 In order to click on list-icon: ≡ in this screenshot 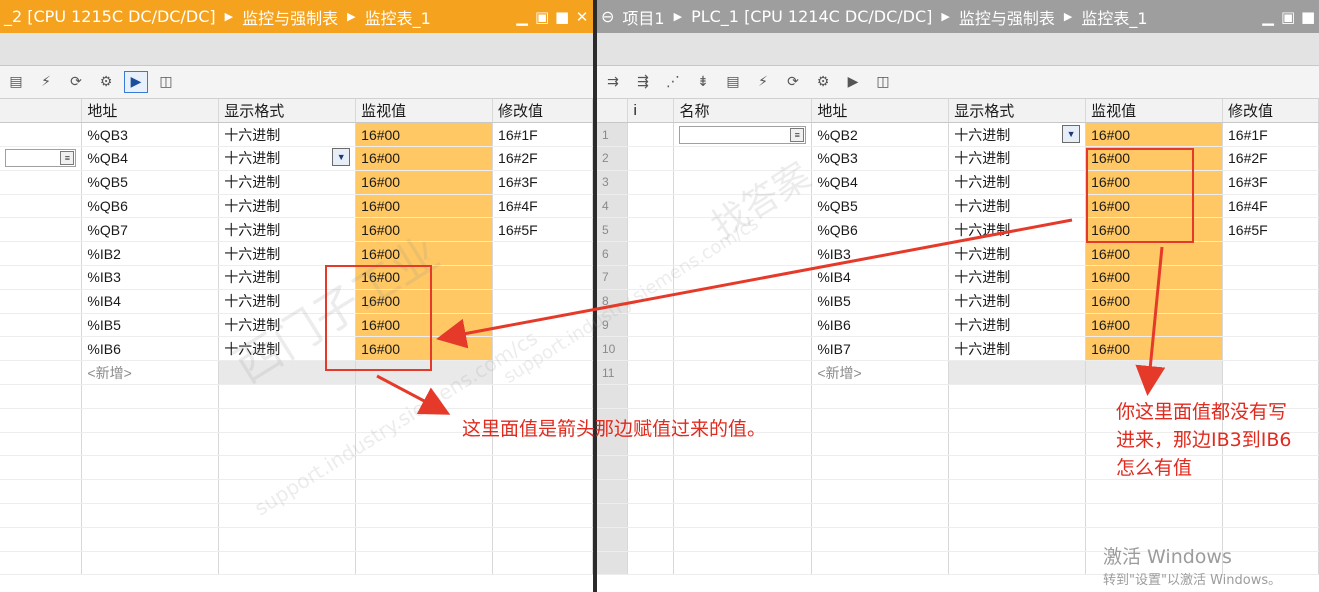, I will do `click(797, 134)`.